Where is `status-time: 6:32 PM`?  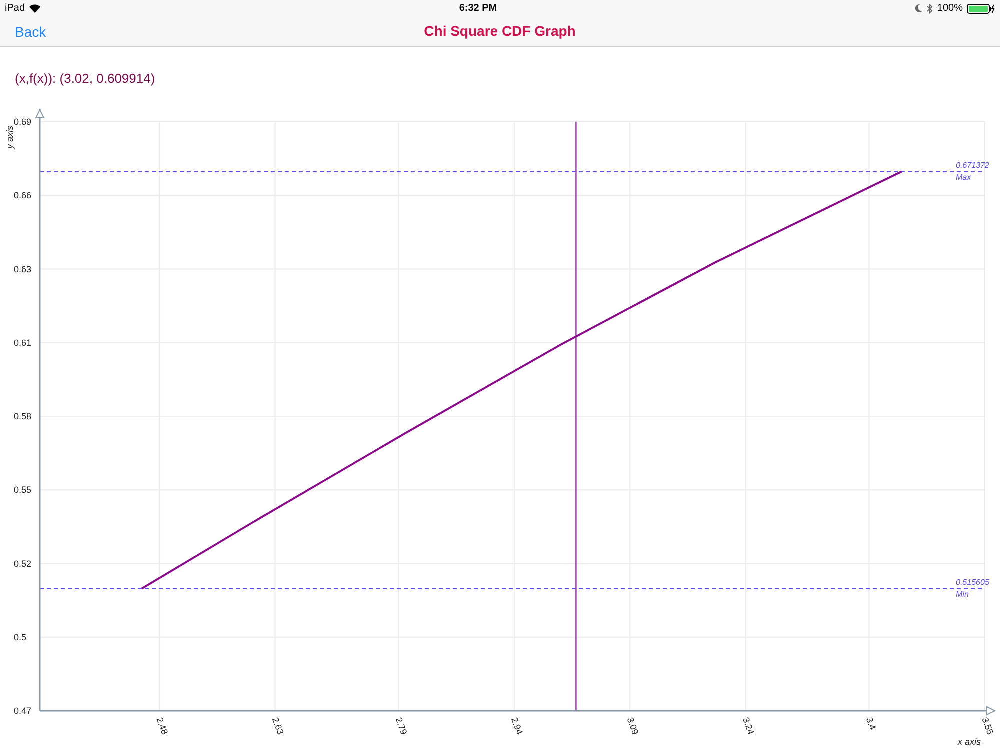 status-time: 6:32 PM is located at coordinates (478, 9).